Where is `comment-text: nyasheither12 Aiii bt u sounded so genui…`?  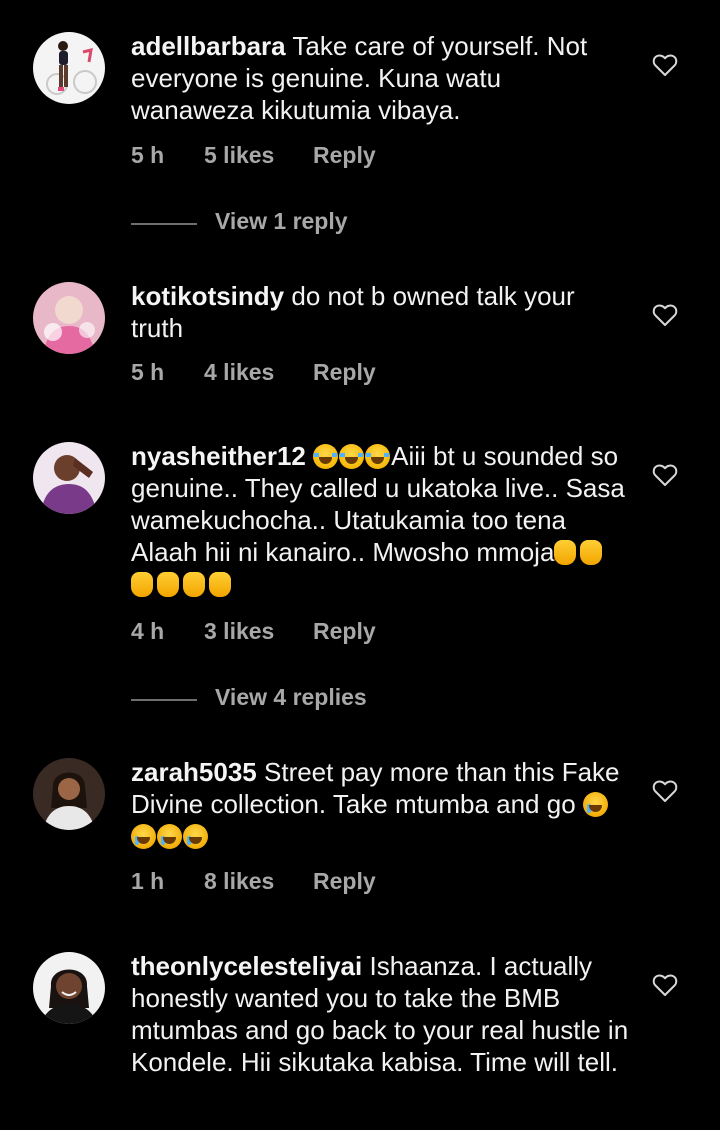 comment-text: nyasheither12 Aiii bt u sounded so genui… is located at coordinates (381, 520).